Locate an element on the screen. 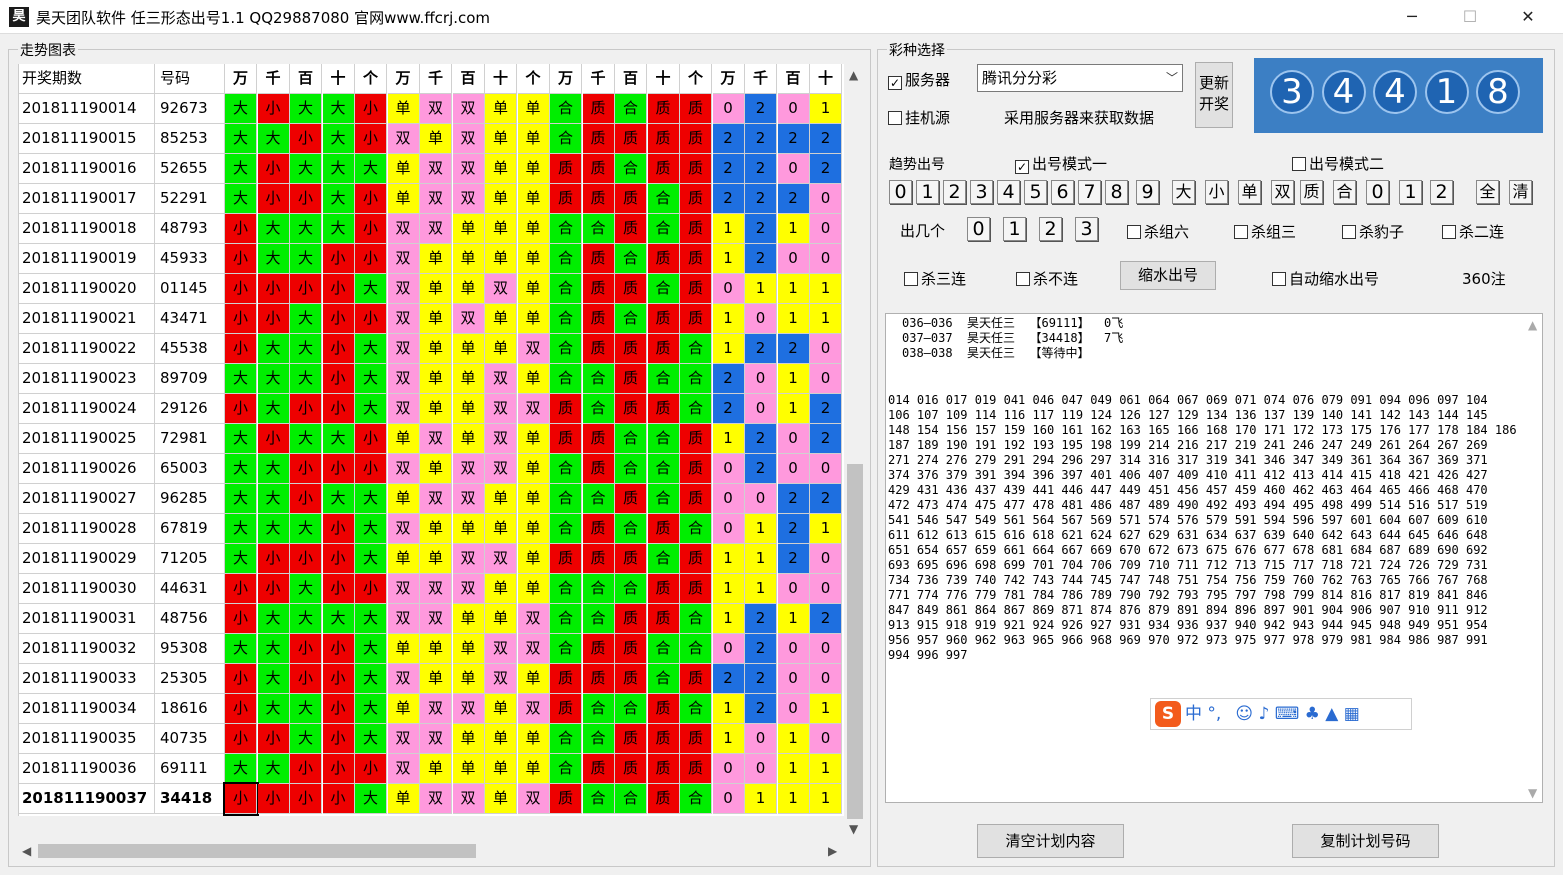 This screenshot has height=875, width=1563. horizontal-scroll-thumb is located at coordinates (257, 851).